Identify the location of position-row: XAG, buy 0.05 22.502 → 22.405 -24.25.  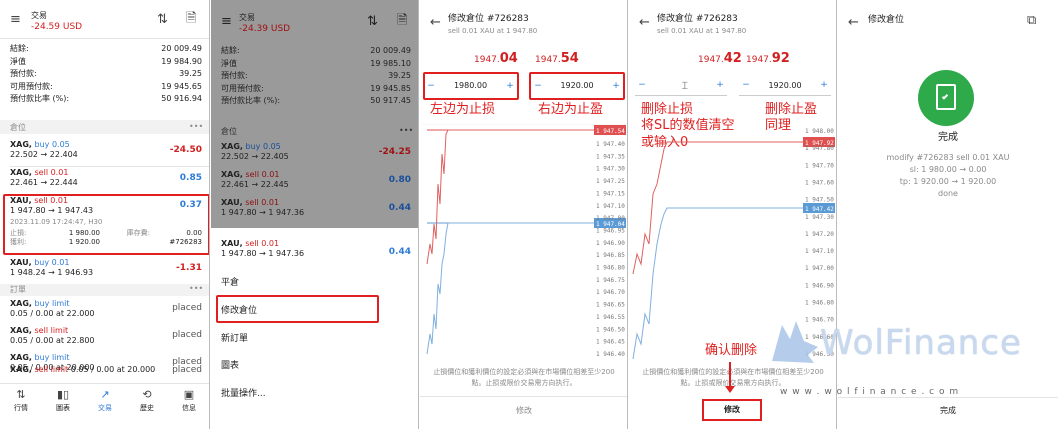
(316, 154).